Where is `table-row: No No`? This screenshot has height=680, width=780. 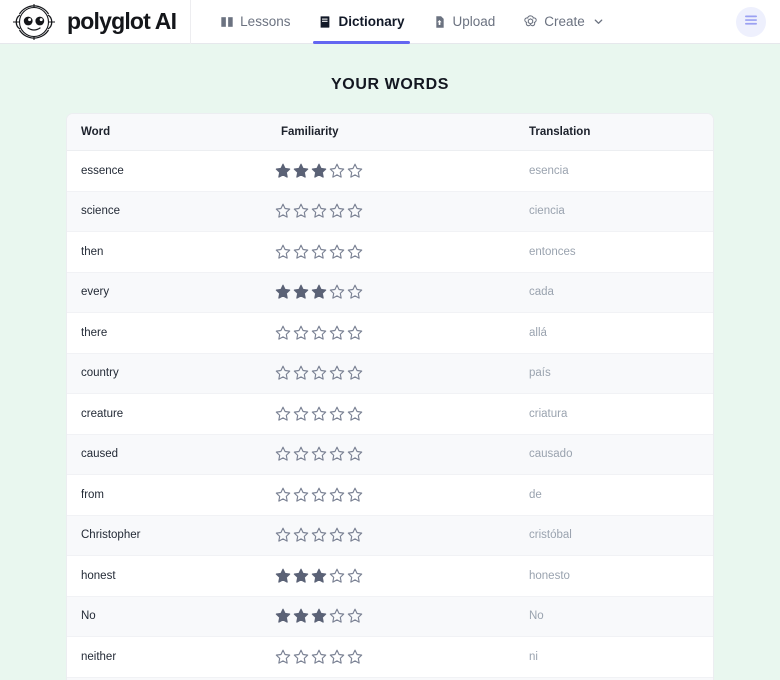
table-row: No No is located at coordinates (390, 616).